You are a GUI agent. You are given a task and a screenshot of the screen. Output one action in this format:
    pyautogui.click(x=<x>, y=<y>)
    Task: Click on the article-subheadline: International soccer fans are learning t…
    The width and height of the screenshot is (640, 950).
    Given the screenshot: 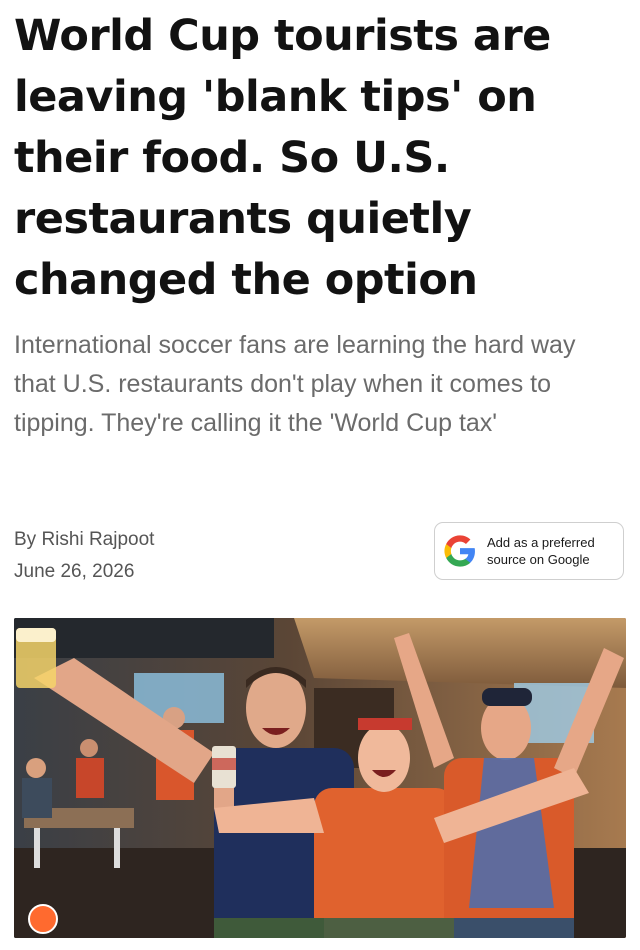 What is the action you would take?
    pyautogui.click(x=295, y=384)
    